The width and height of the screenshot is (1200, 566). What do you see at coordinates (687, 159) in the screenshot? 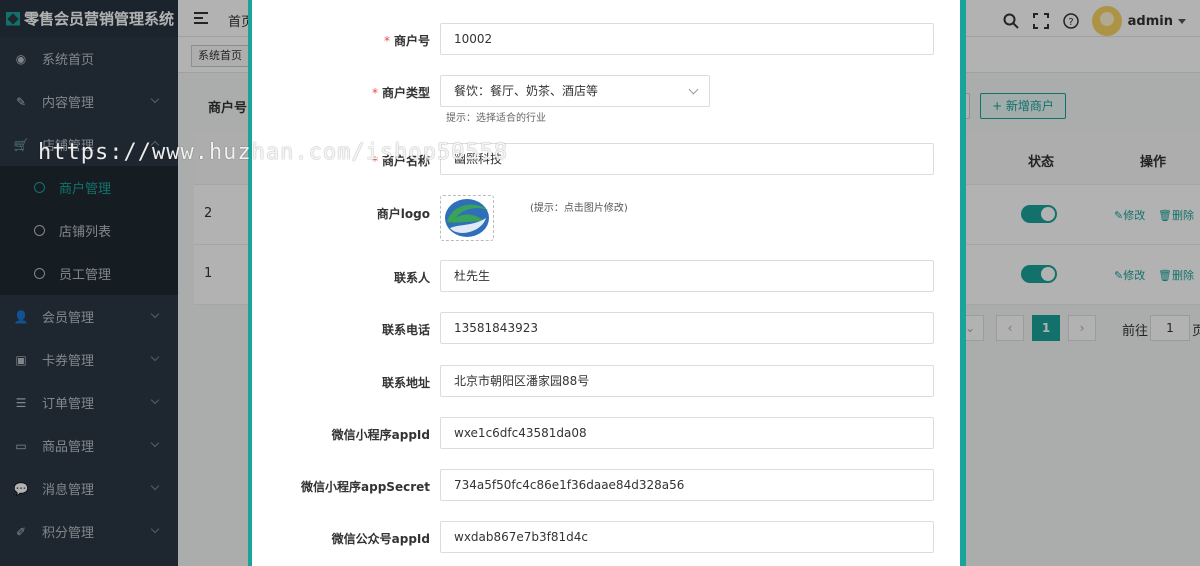
I see `merchant-name-input: 幽熙科技` at bounding box center [687, 159].